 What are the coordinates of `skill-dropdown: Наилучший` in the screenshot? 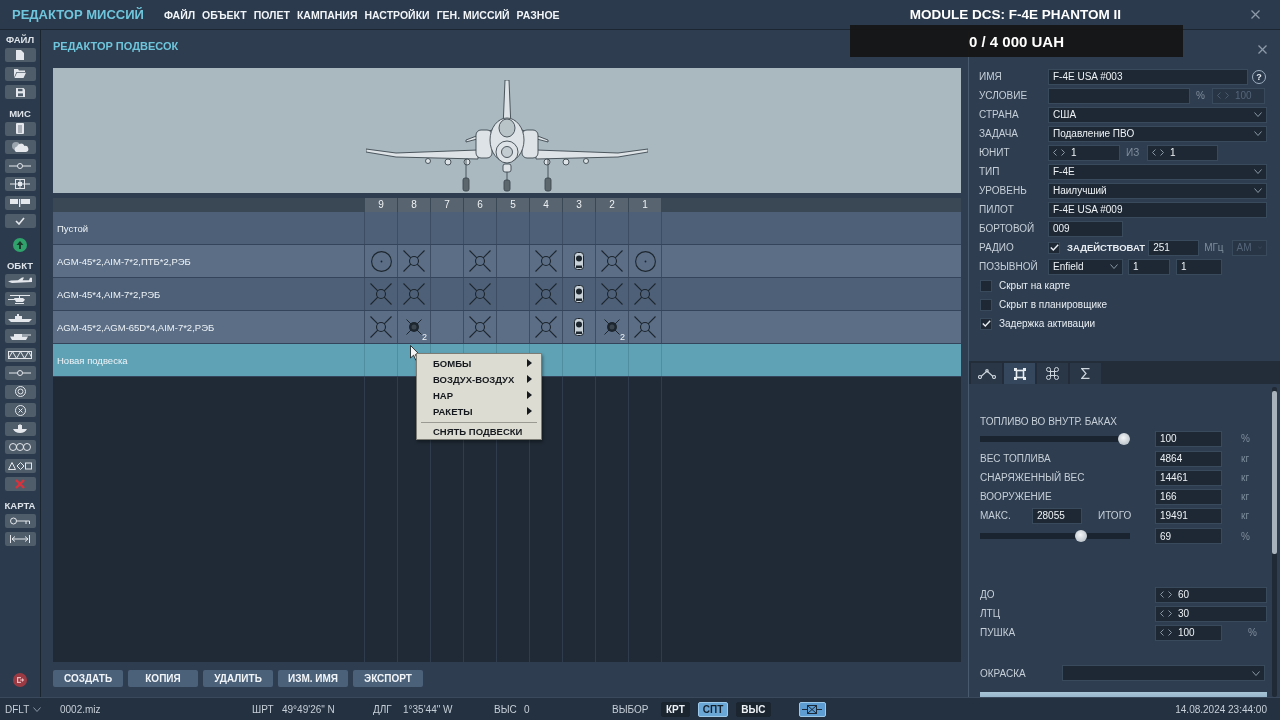 It's located at (1157, 190).